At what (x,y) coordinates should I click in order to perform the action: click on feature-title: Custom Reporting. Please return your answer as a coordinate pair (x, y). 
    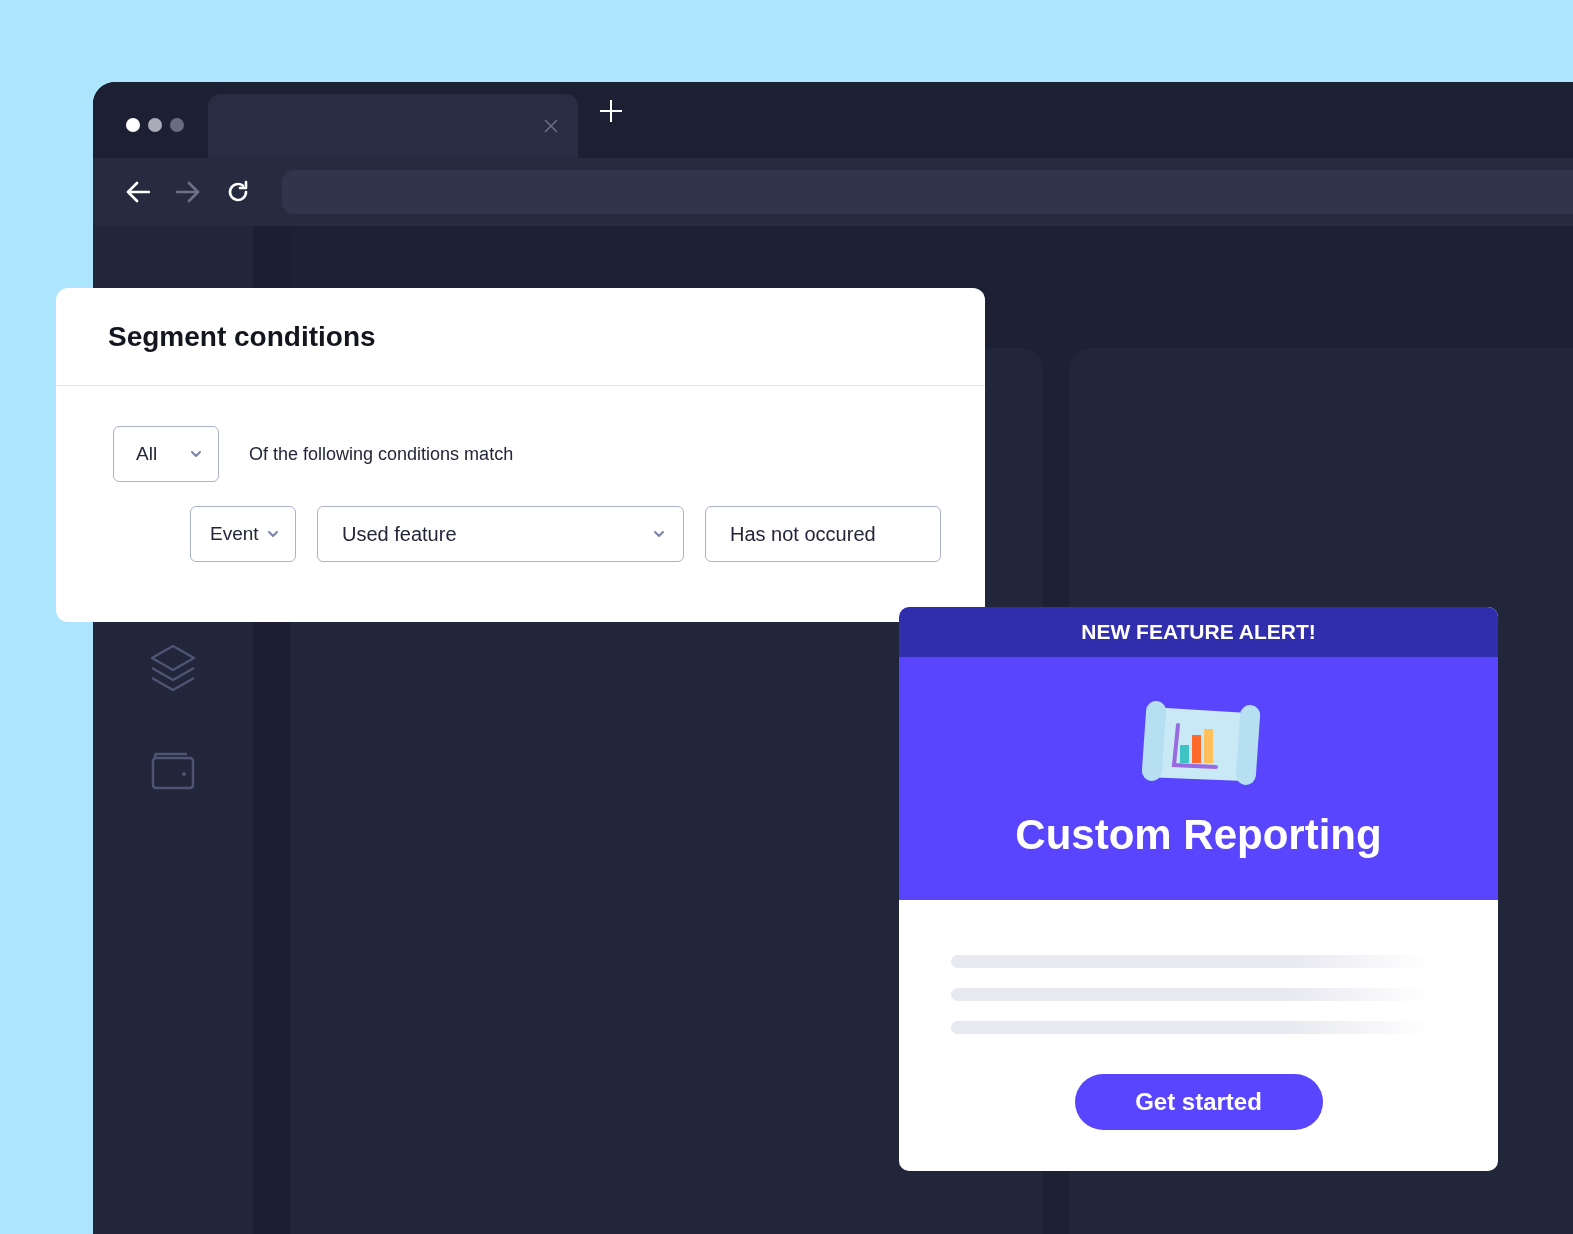
    Looking at the image, I should click on (1198, 835).